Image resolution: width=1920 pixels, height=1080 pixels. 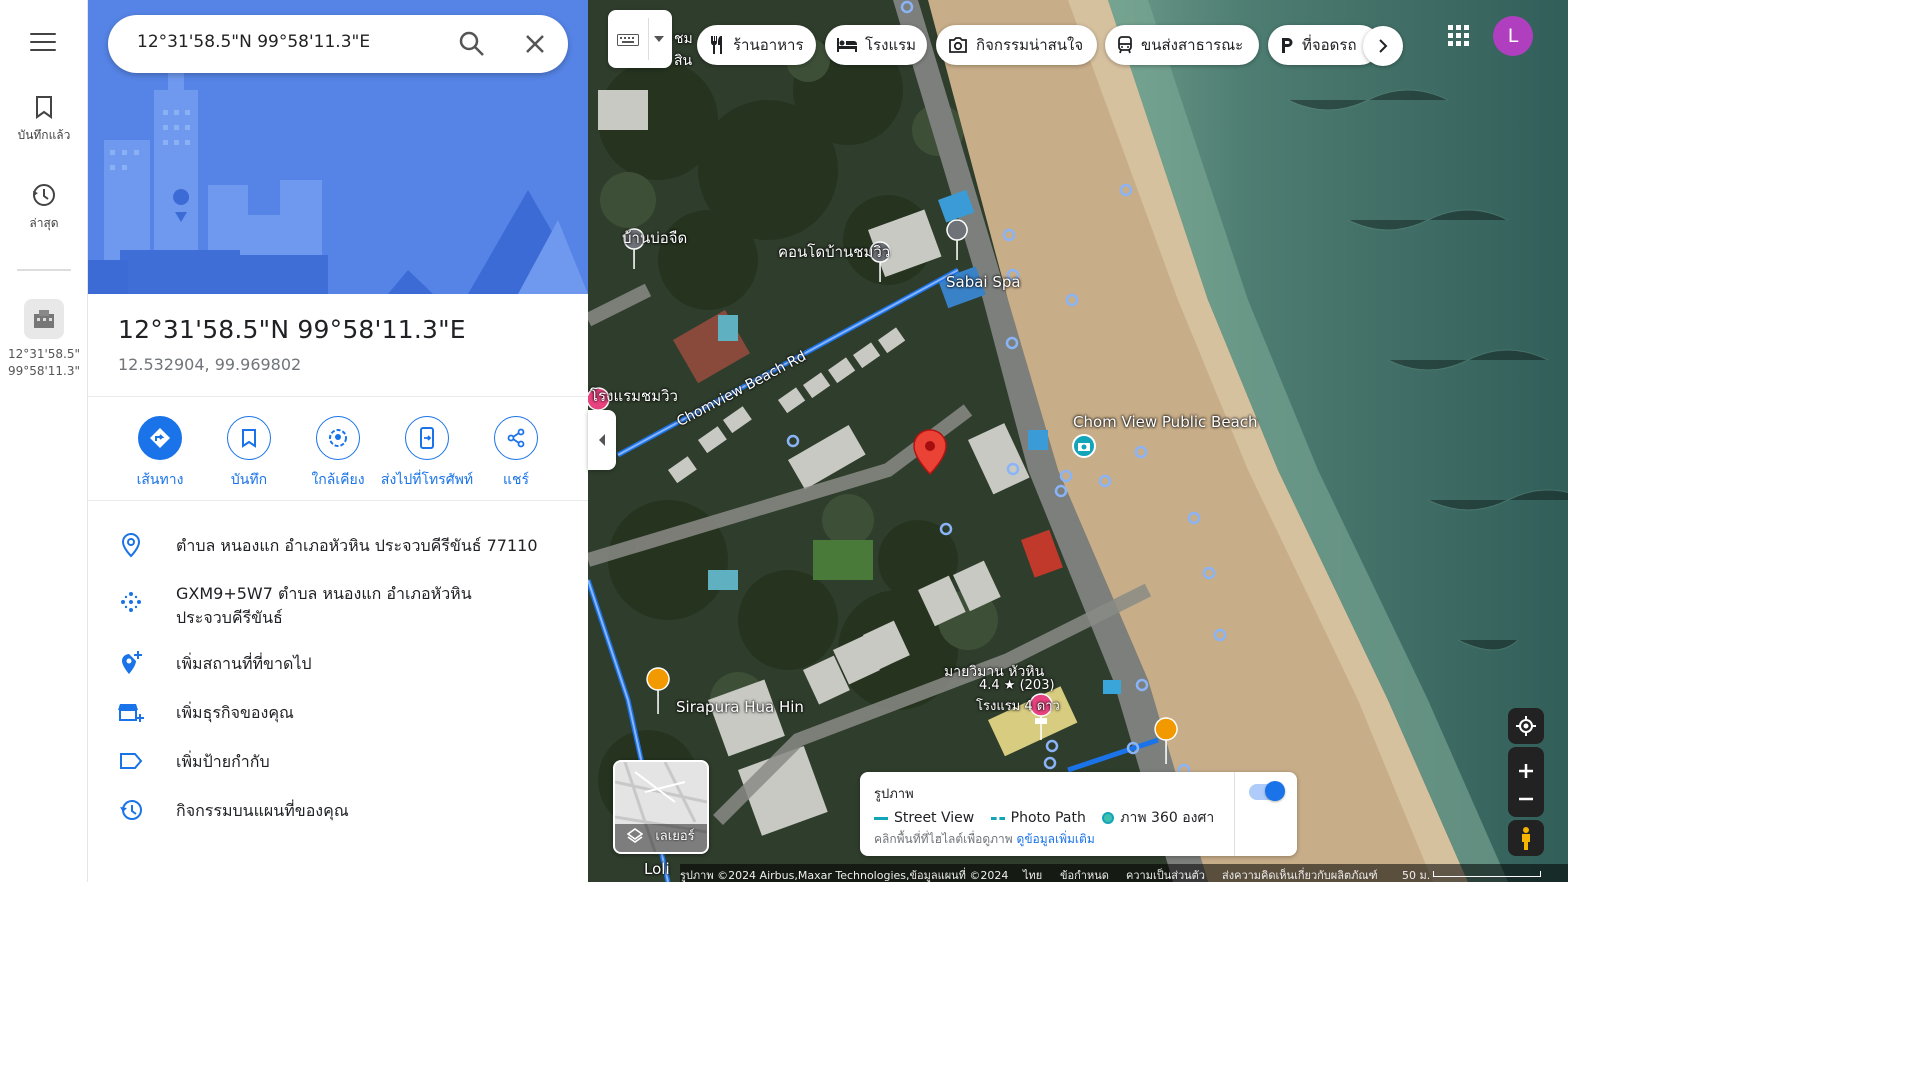 What do you see at coordinates (847, 45) in the screenshot?
I see `hotel-icon` at bounding box center [847, 45].